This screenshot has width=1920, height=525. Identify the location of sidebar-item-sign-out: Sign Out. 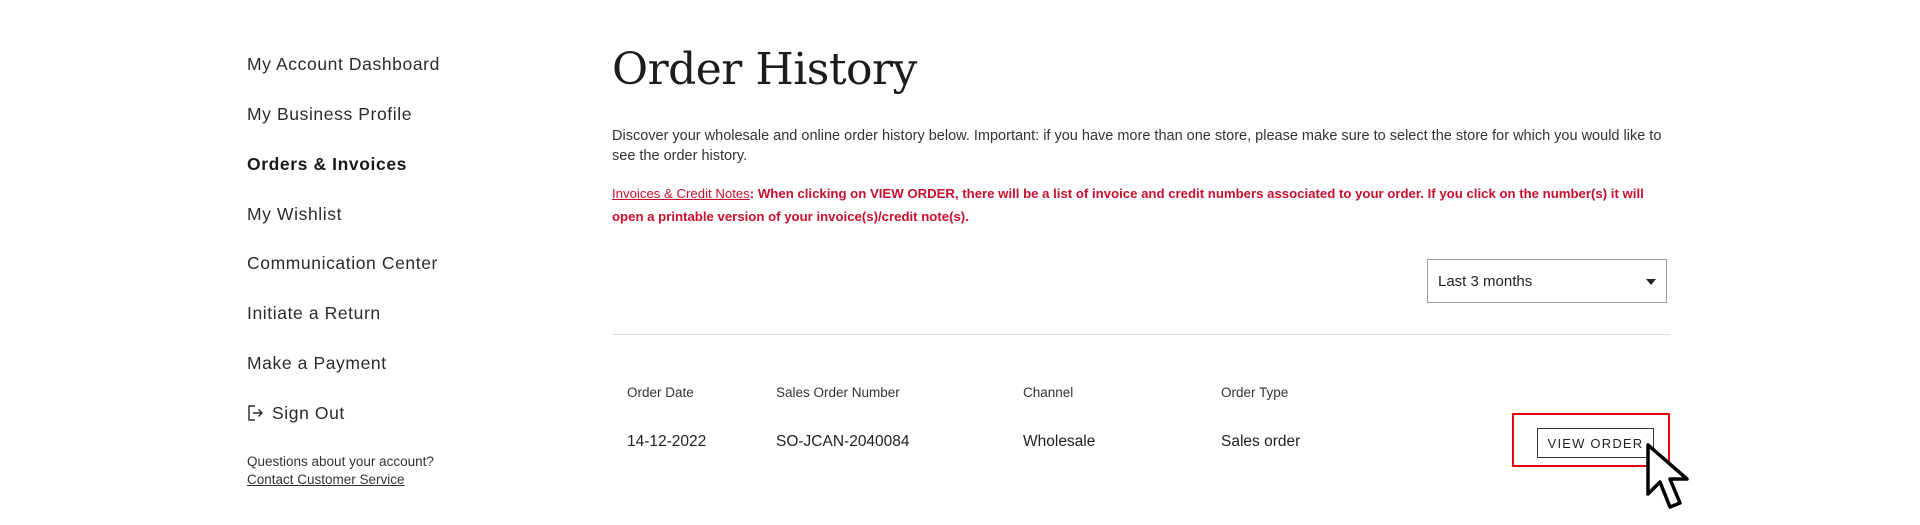
(296, 414).